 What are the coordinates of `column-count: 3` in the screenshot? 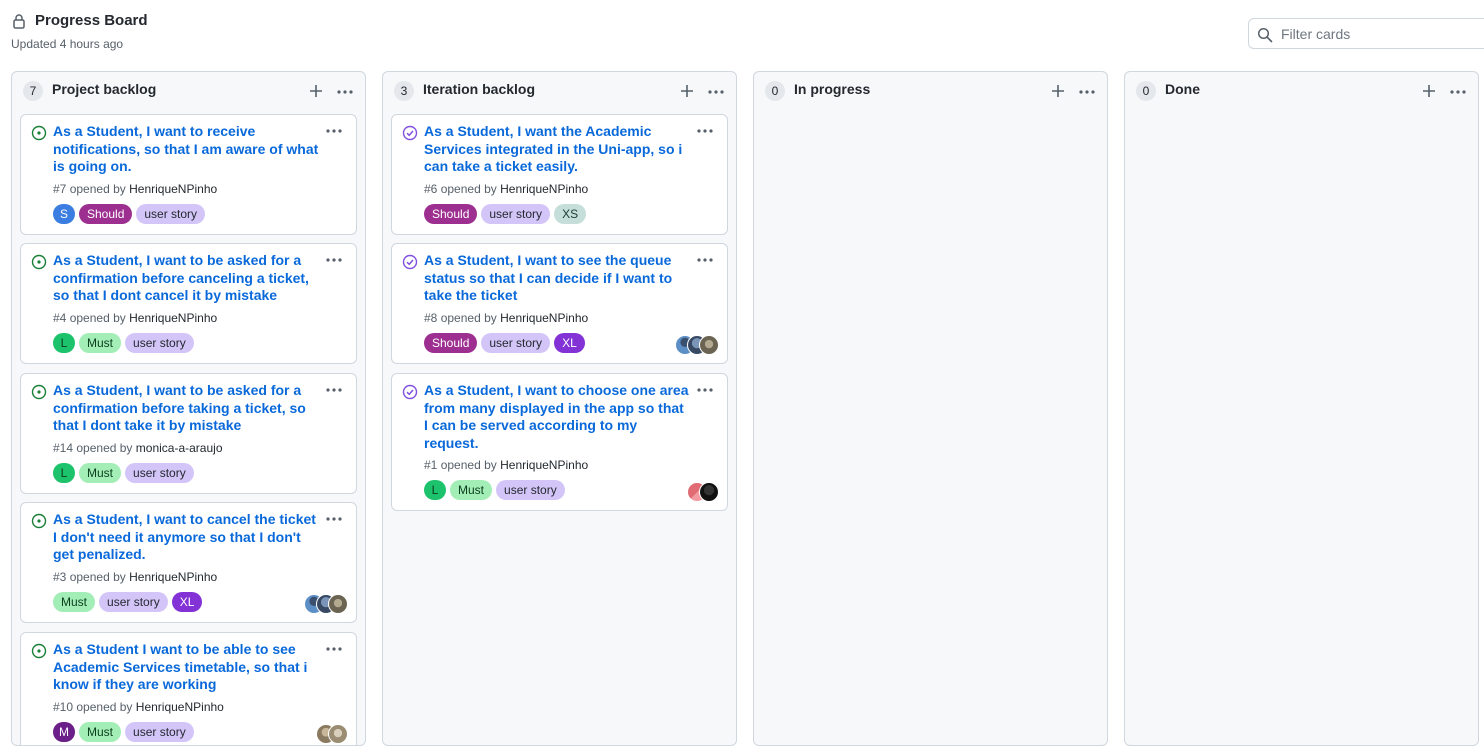 It's located at (404, 91).